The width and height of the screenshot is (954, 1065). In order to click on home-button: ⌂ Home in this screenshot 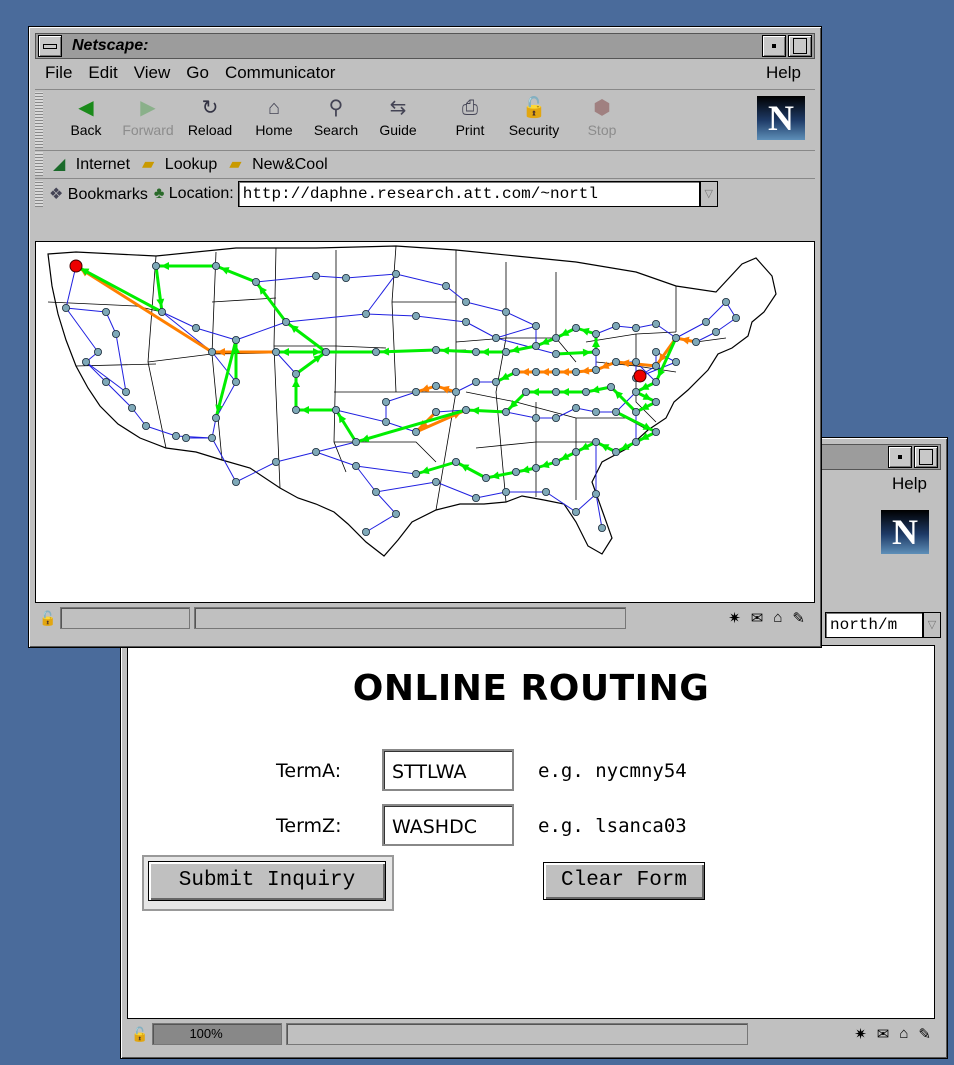, I will do `click(274, 116)`.